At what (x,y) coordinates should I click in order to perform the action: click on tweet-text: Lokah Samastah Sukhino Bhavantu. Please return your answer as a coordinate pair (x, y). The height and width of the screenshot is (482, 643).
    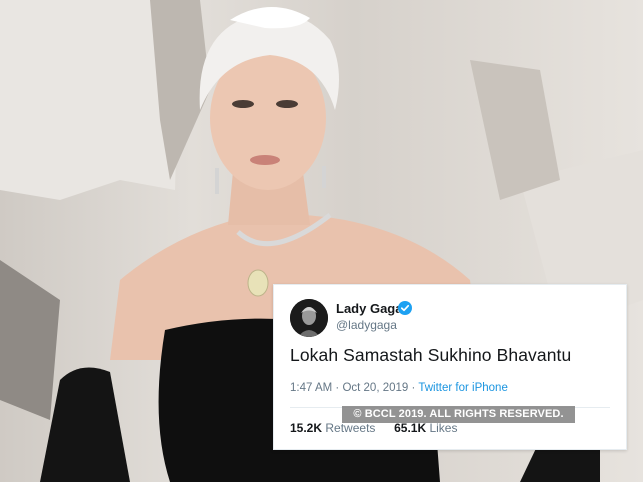
    Looking at the image, I should click on (431, 355).